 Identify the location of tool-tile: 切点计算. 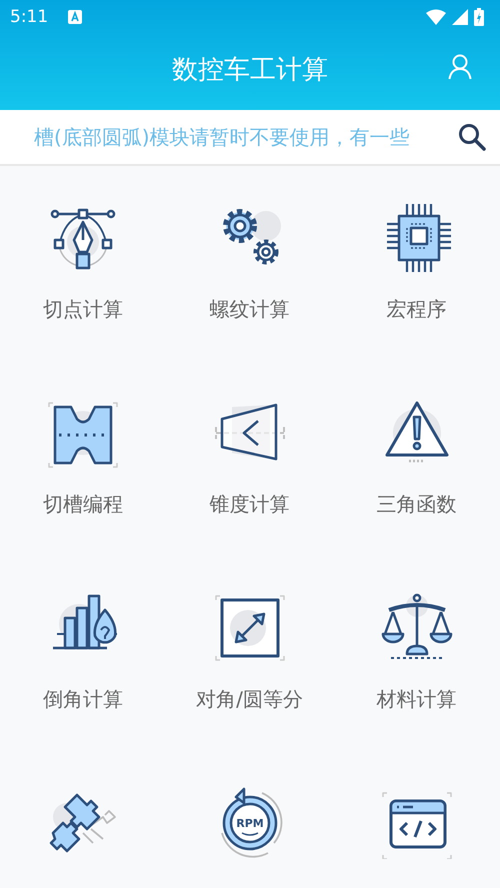
(83, 263).